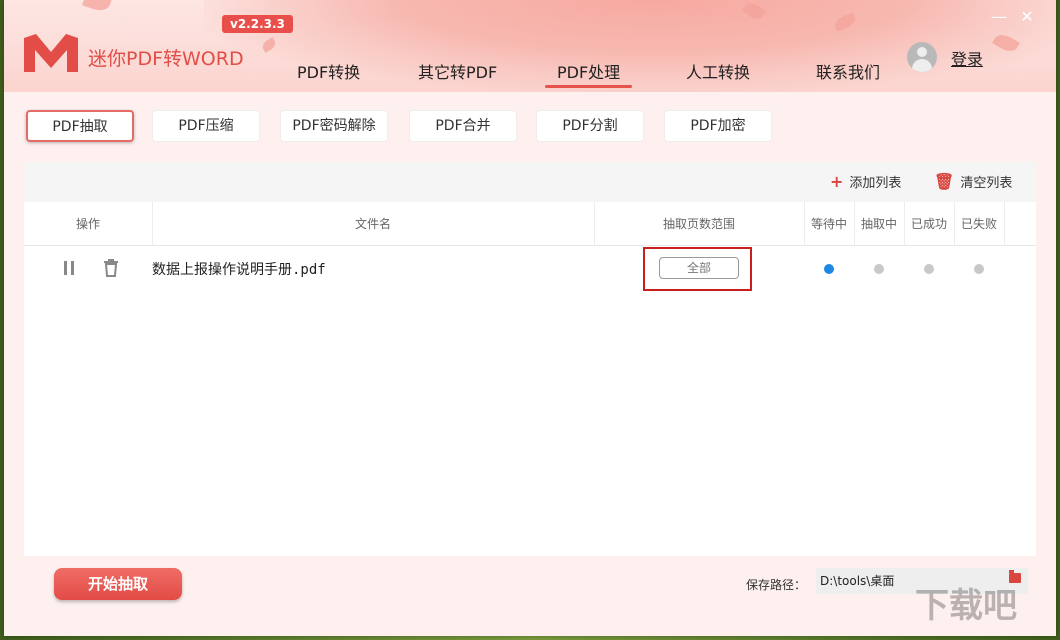 The width and height of the screenshot is (1060, 640). What do you see at coordinates (698, 224) in the screenshot?
I see `column-header-range: 抽取页数范围` at bounding box center [698, 224].